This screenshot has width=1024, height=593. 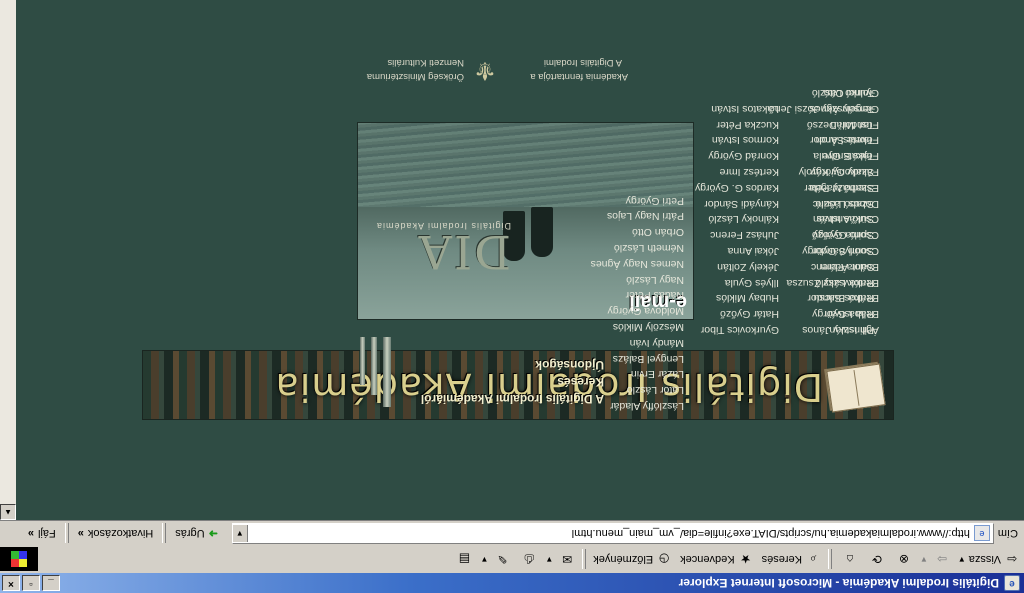 I want to click on history-button: ◷ Előzmények, so click(x=632, y=560).